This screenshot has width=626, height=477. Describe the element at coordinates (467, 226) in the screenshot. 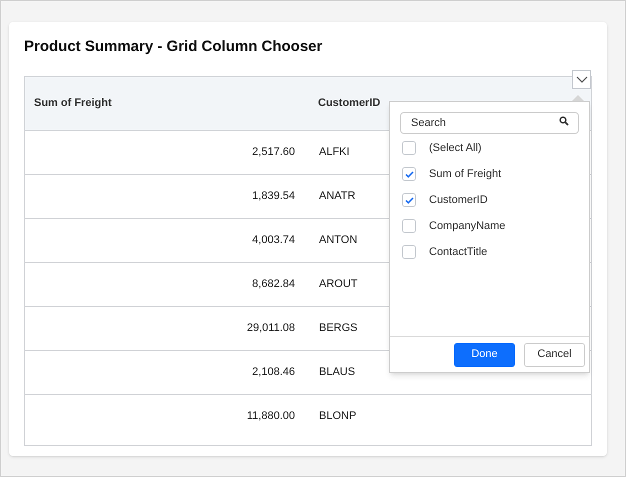

I see `column-option-label: CompanyName` at that location.